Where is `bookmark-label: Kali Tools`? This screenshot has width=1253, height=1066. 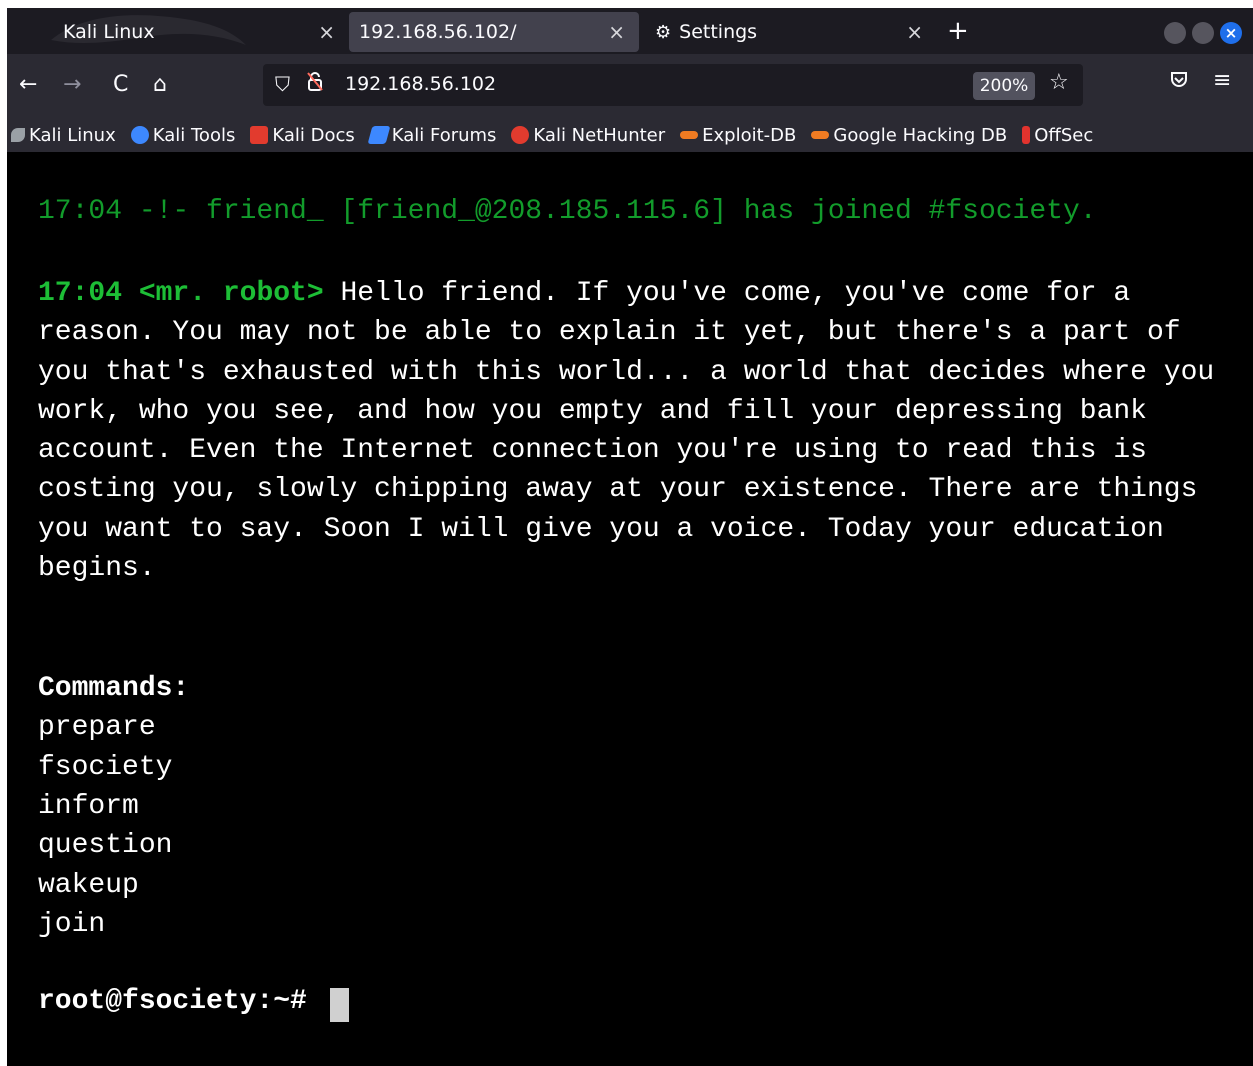 bookmark-label: Kali Tools is located at coordinates (194, 135).